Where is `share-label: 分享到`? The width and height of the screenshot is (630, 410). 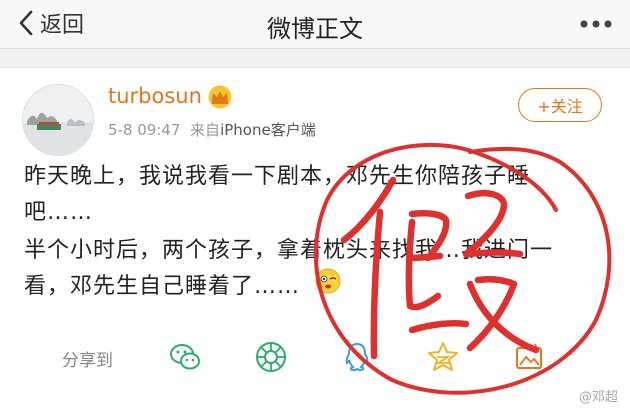 share-label: 分享到 is located at coordinates (87, 361).